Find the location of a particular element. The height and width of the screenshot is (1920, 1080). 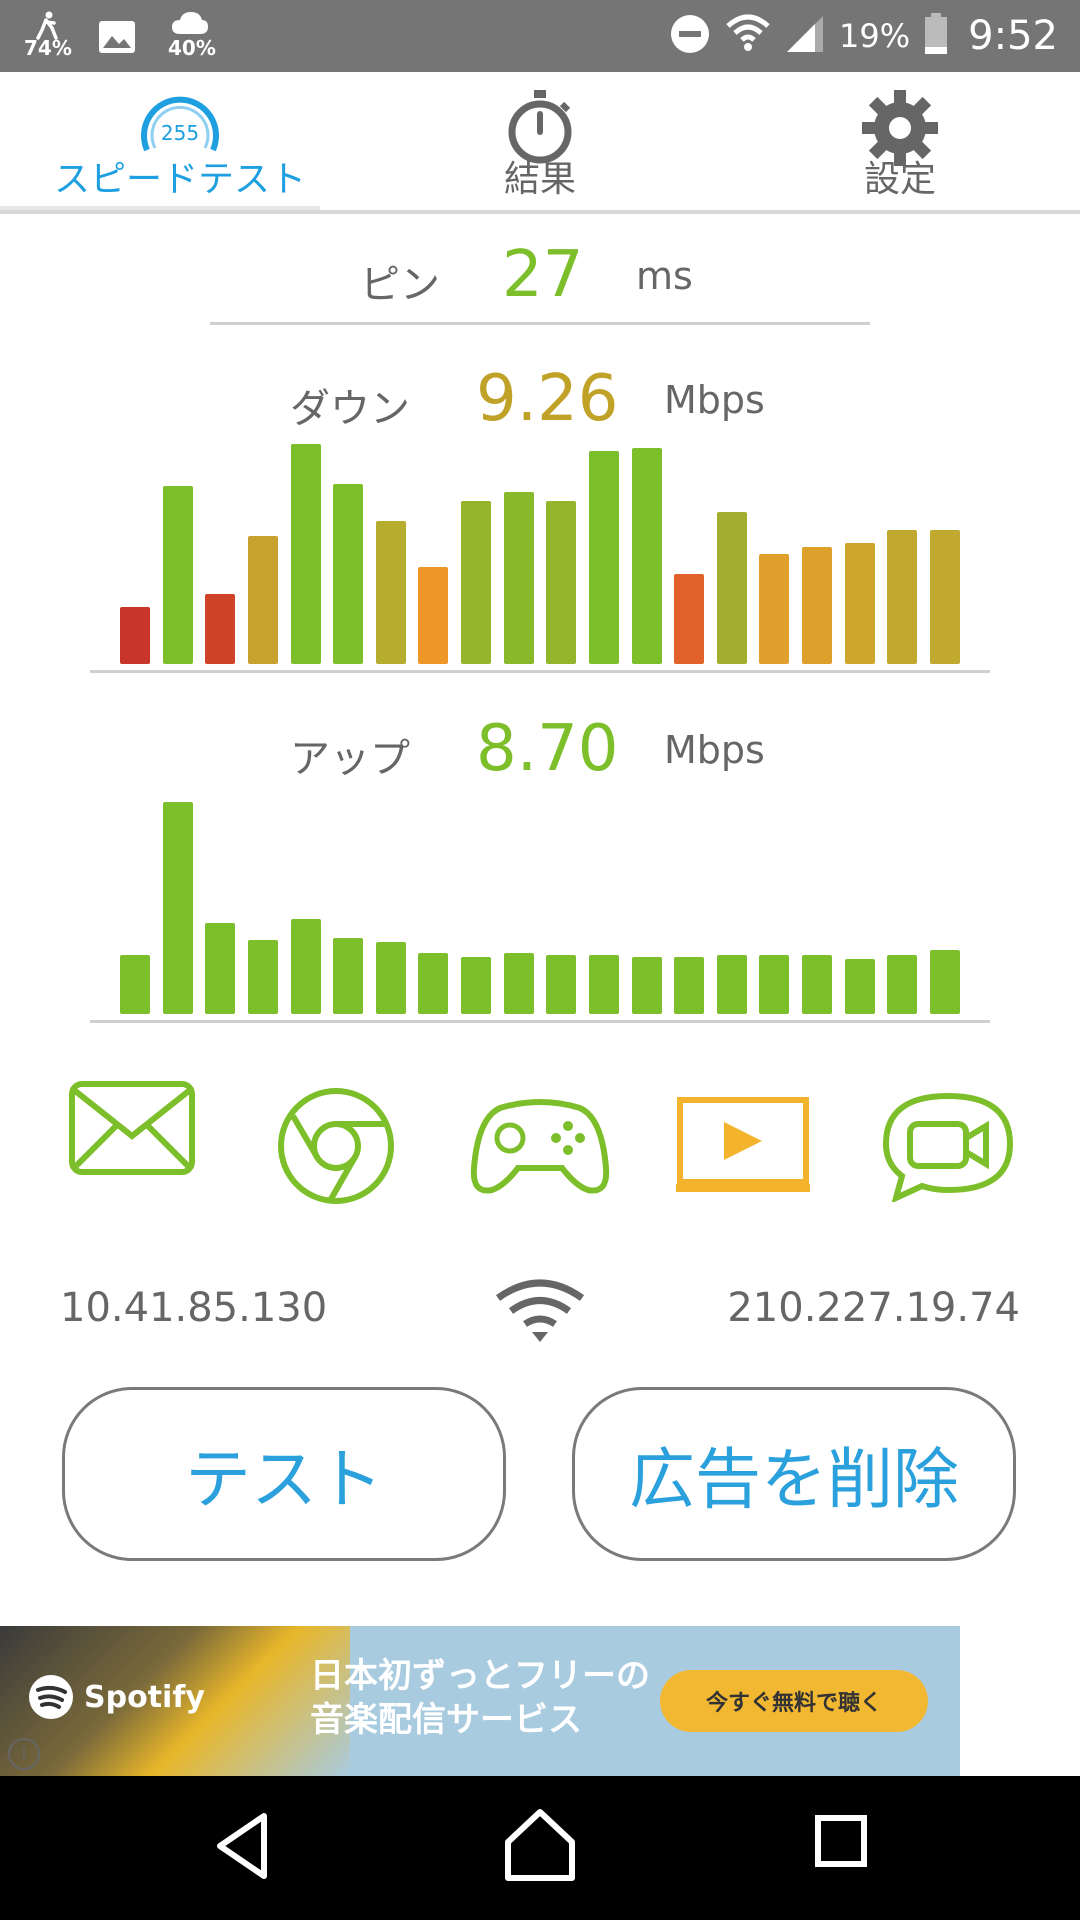

ad-banner: Spotify 日本初ずっとフリーの 音楽配信サービス 今すぐ無料で聴く i is located at coordinates (480, 1701).